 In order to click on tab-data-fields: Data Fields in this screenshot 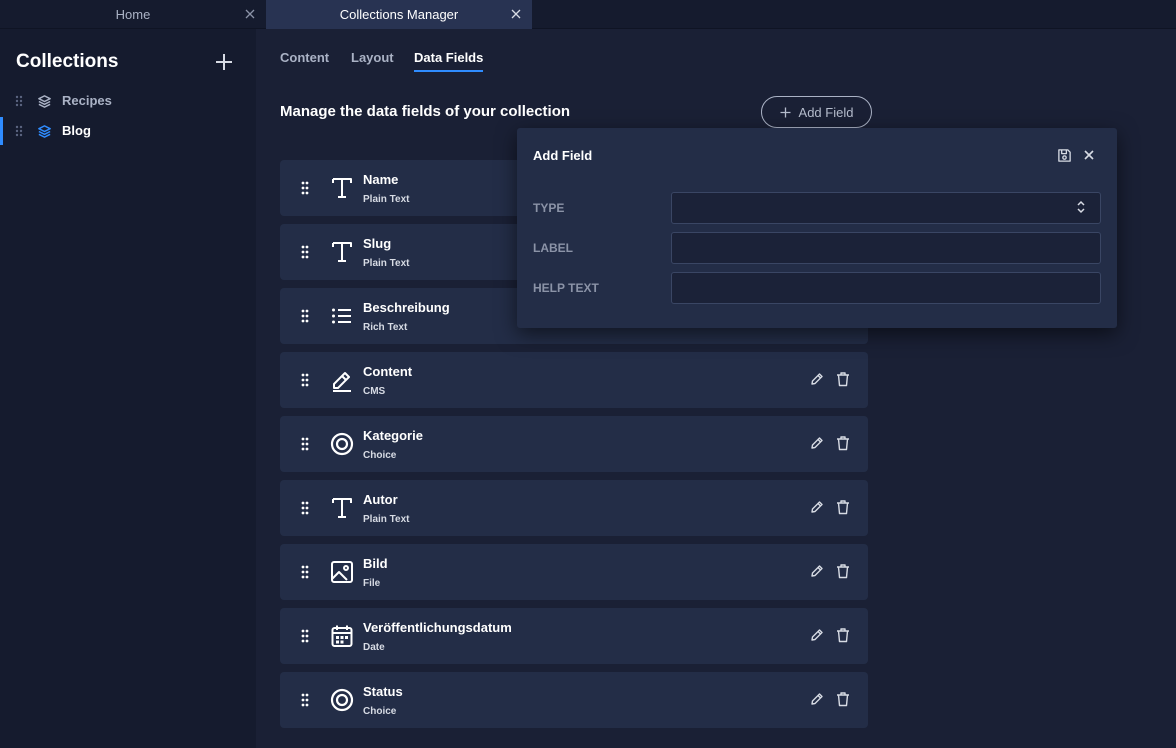, I will do `click(449, 61)`.